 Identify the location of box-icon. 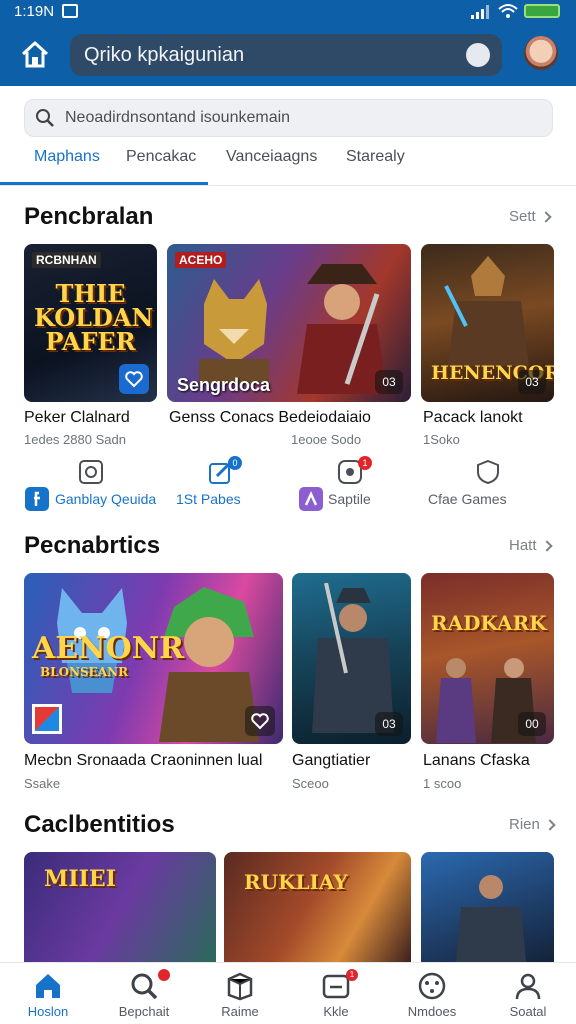
(240, 986).